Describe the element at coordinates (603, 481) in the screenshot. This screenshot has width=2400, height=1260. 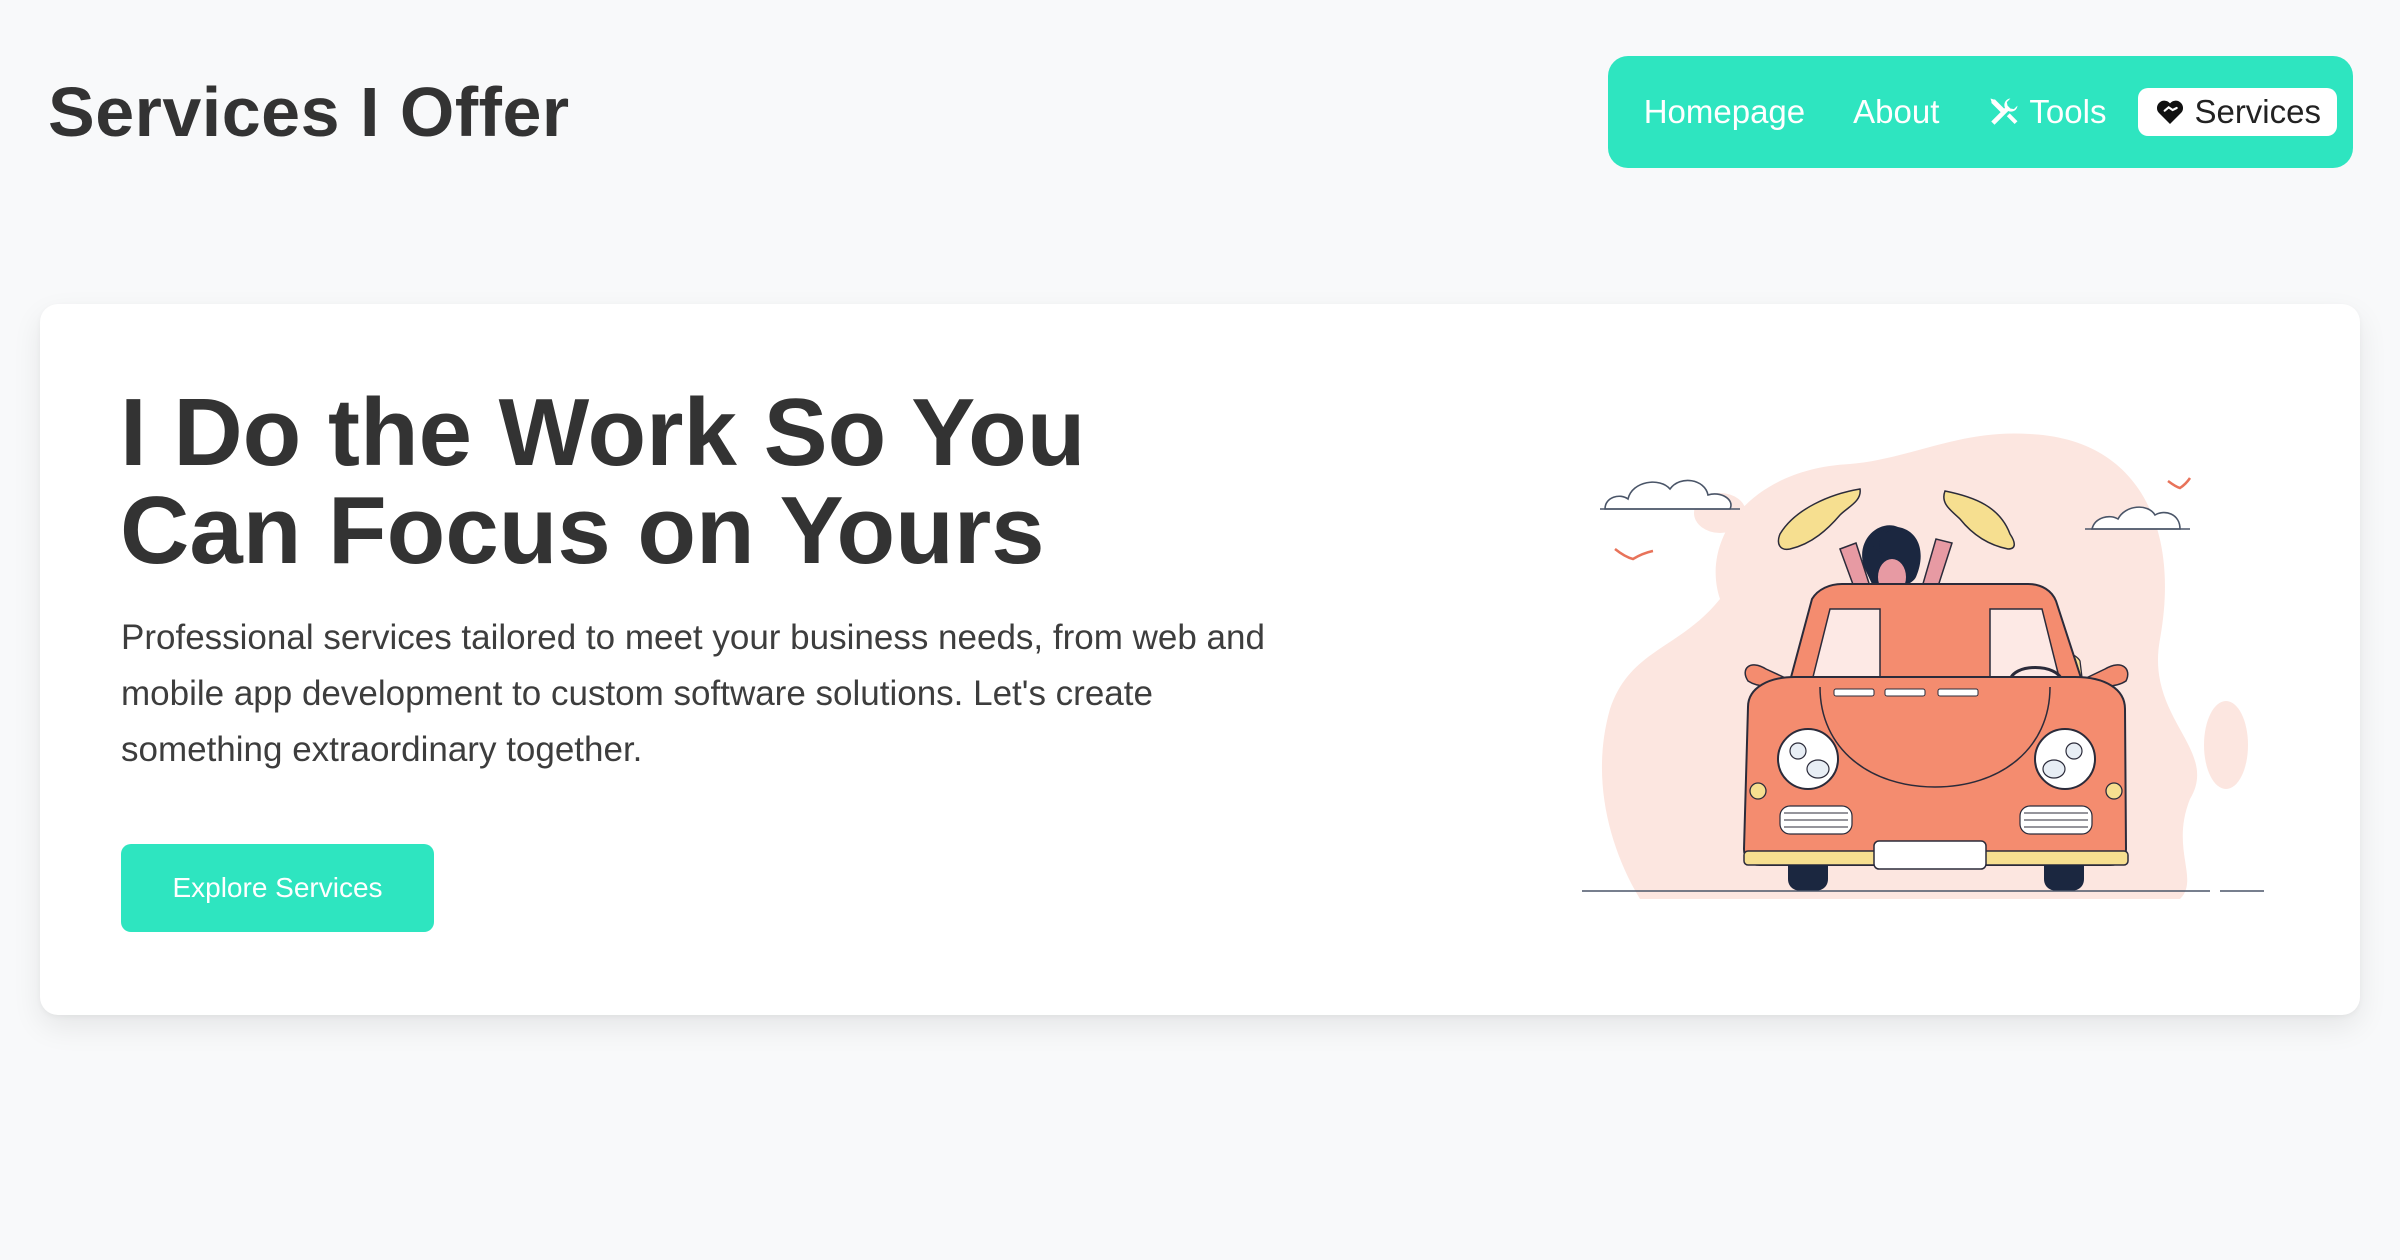
I see `hero-title: I Do the Work So You Can Focus on Yours` at that location.